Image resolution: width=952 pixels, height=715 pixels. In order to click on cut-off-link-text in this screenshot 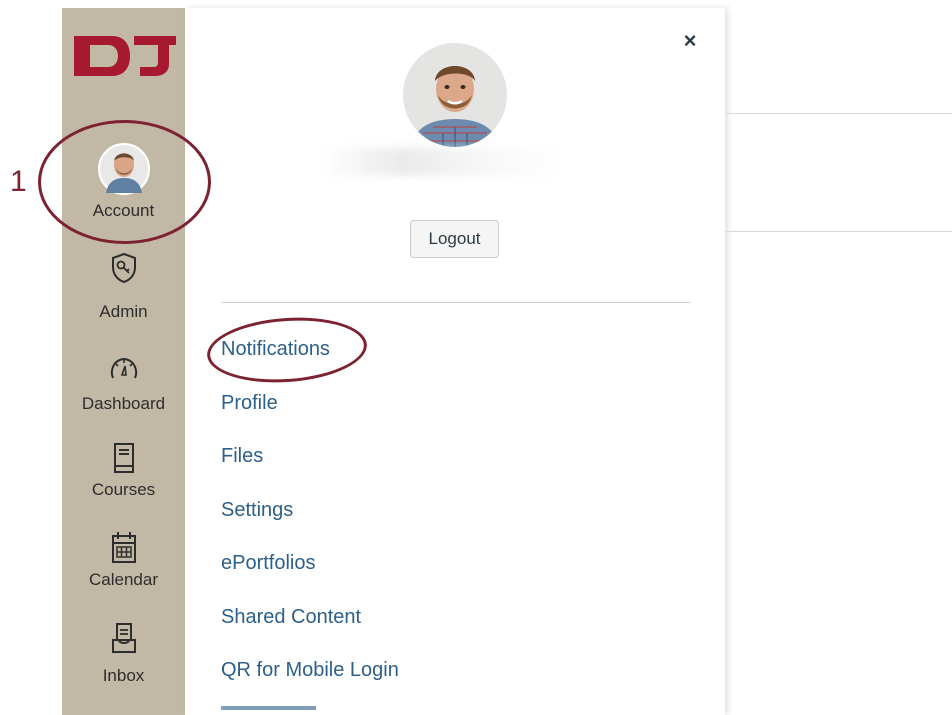, I will do `click(268, 710)`.